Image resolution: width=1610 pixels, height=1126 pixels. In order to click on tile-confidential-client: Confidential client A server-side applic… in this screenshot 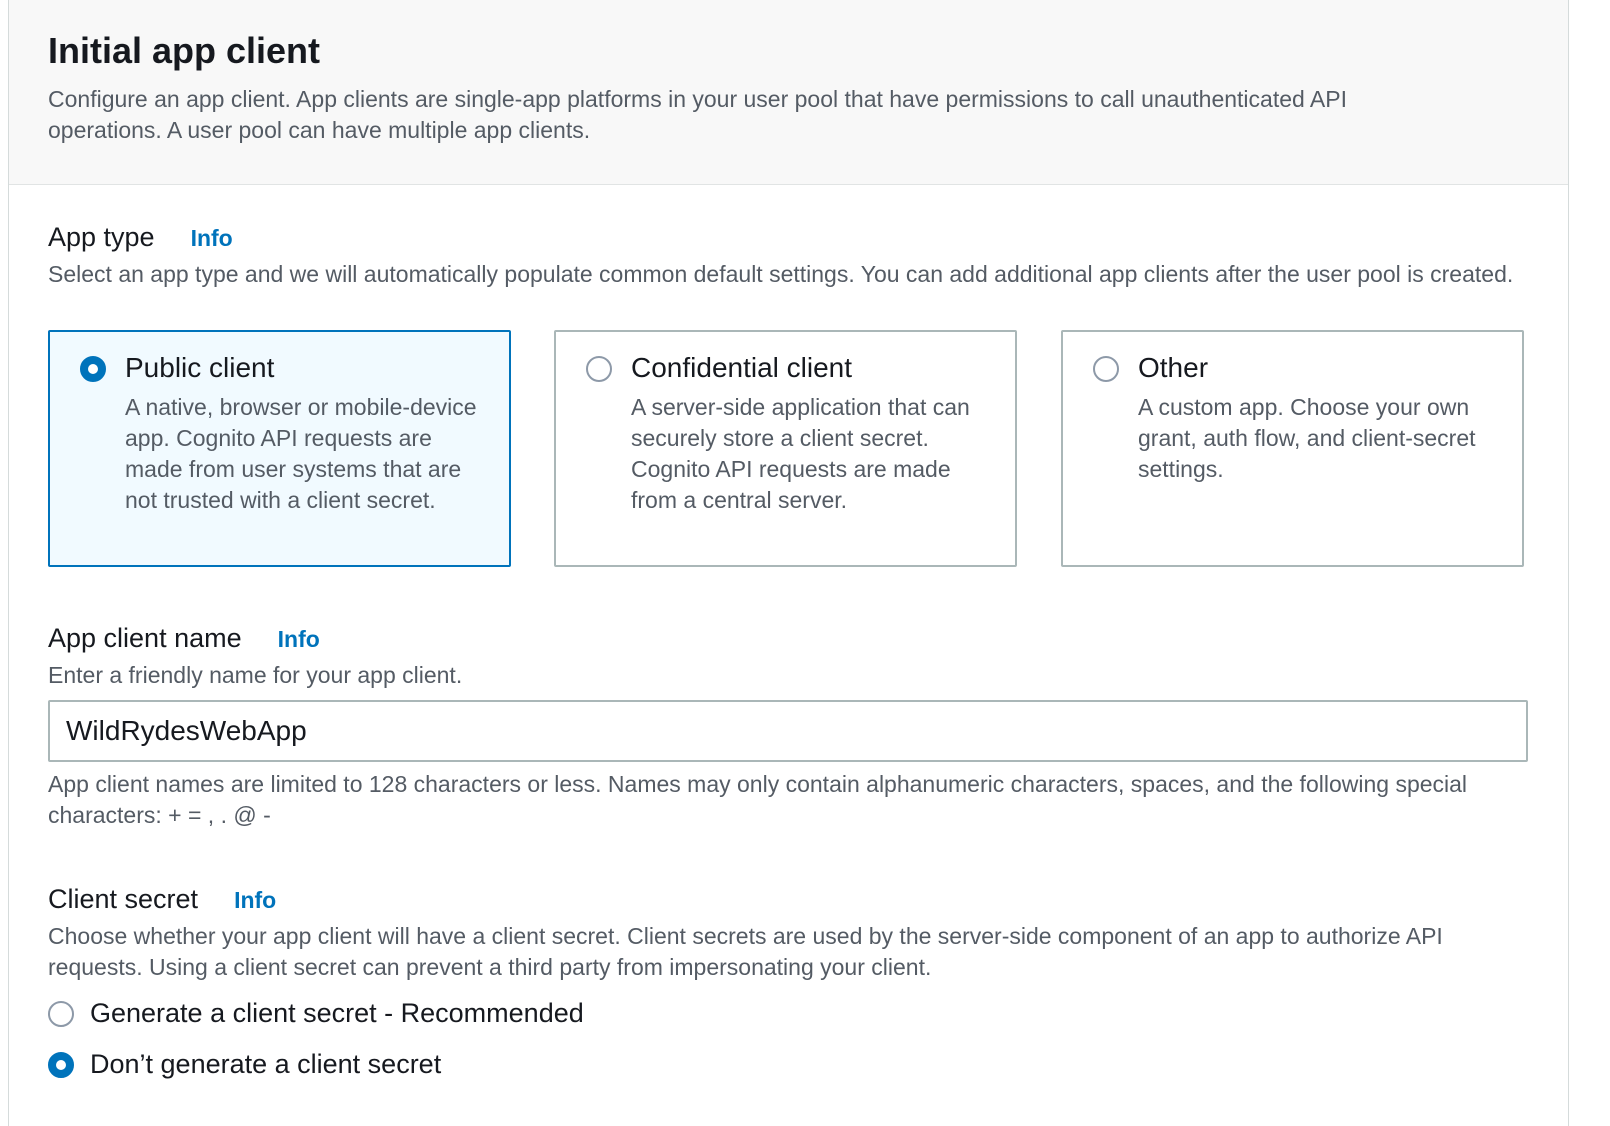, I will do `click(785, 448)`.